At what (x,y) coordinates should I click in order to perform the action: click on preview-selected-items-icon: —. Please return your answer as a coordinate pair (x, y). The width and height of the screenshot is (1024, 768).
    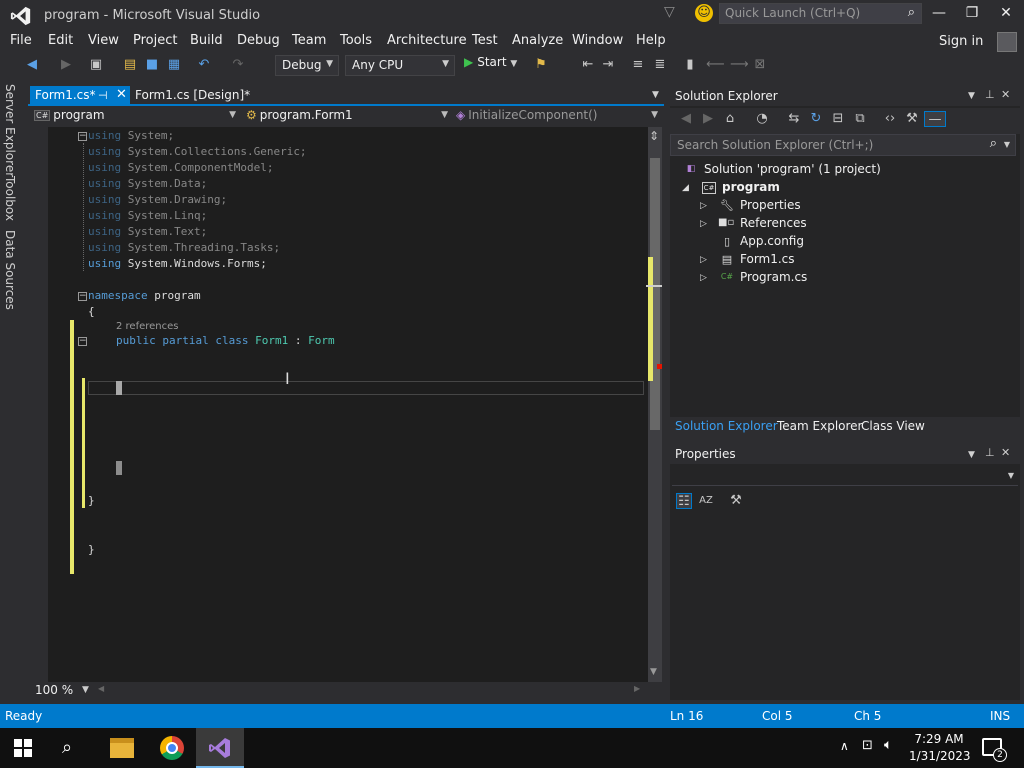
    Looking at the image, I should click on (935, 119).